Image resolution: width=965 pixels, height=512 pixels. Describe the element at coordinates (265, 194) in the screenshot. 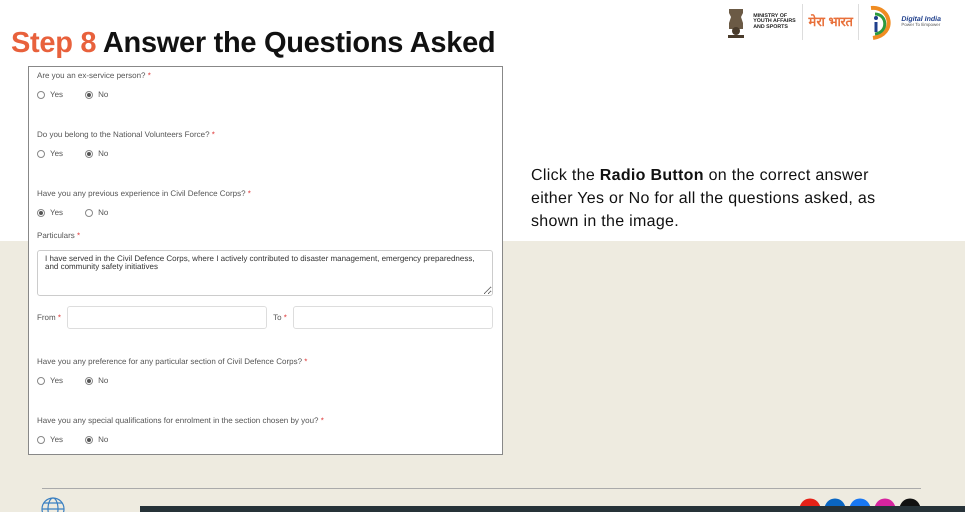

I see `field-label: Have you any previous experience in Civil Defence Corps? *` at that location.